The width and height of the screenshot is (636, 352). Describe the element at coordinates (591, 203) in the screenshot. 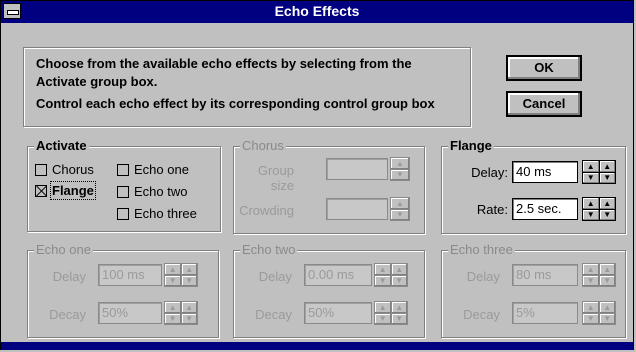

I see `flange-rate-up-icon: ▲` at that location.